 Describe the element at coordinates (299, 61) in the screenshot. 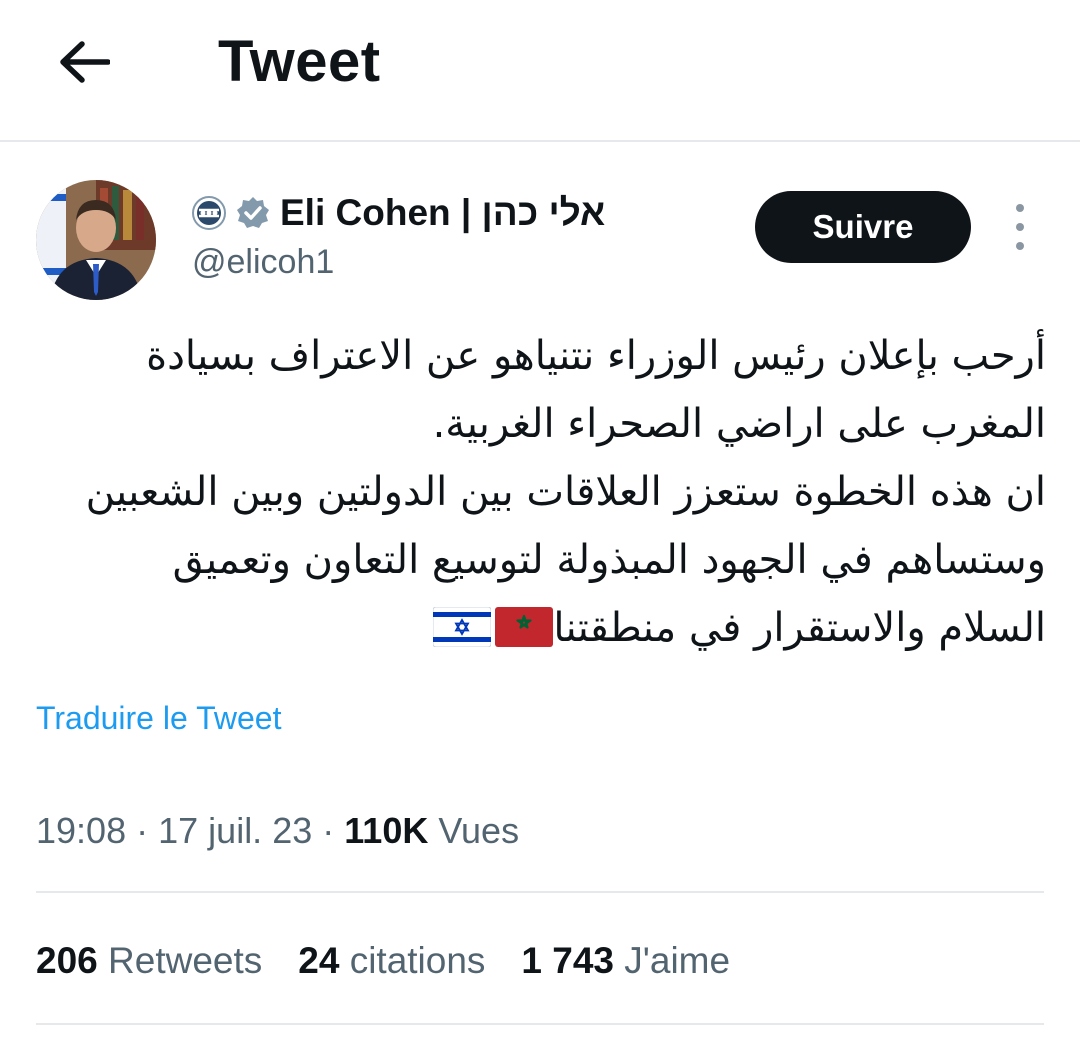

I see `page-title: Tweet` at that location.